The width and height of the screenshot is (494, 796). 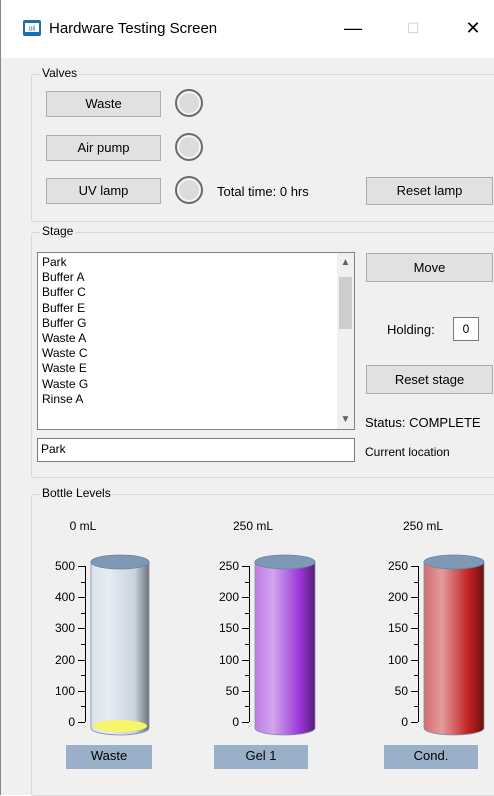 I want to click on holding-value-field: 0, so click(x=466, y=329).